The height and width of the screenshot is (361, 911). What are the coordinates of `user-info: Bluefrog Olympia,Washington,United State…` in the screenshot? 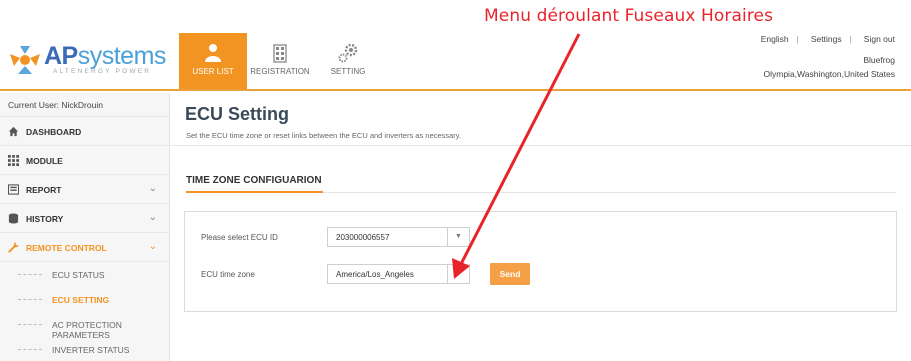 It's located at (830, 67).